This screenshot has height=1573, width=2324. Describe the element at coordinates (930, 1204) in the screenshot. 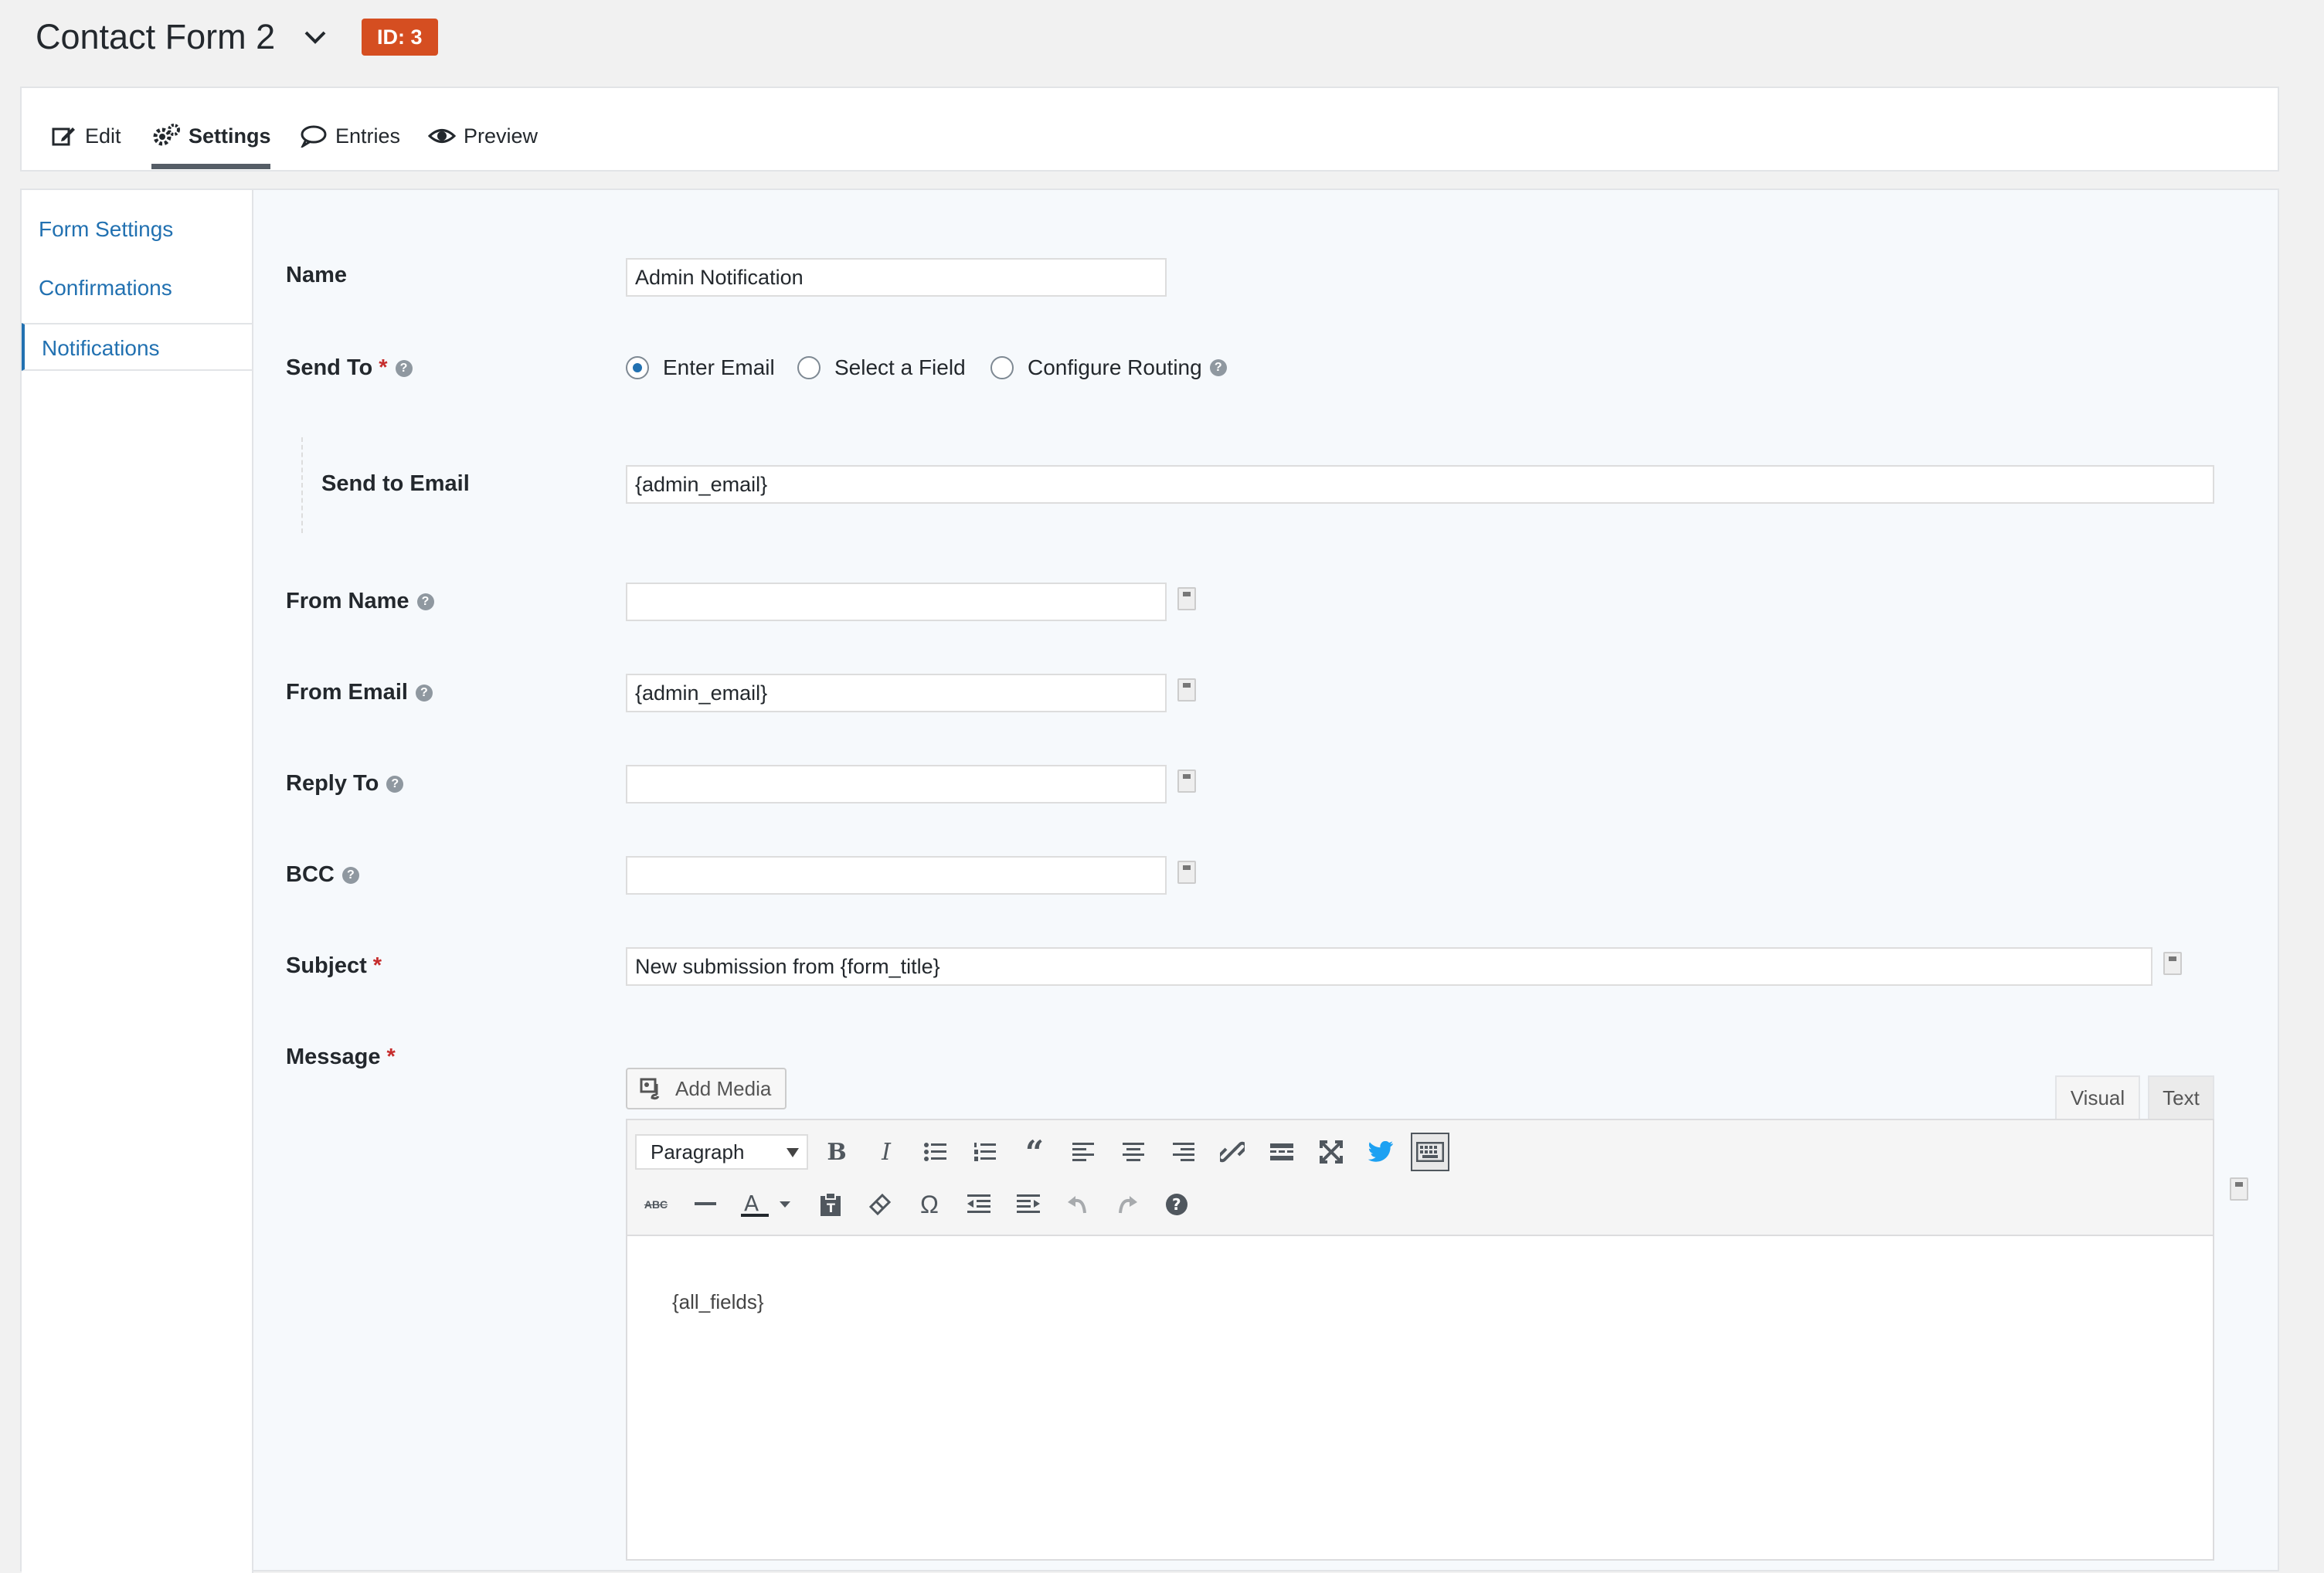

I see `special-character-icon: Ω` at that location.